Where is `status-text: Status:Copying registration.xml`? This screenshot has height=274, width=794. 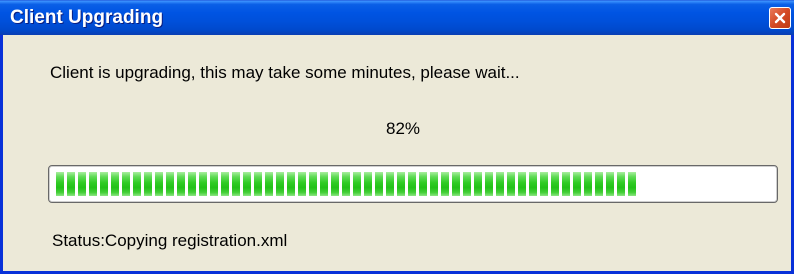 status-text: Status:Copying registration.xml is located at coordinates (170, 240).